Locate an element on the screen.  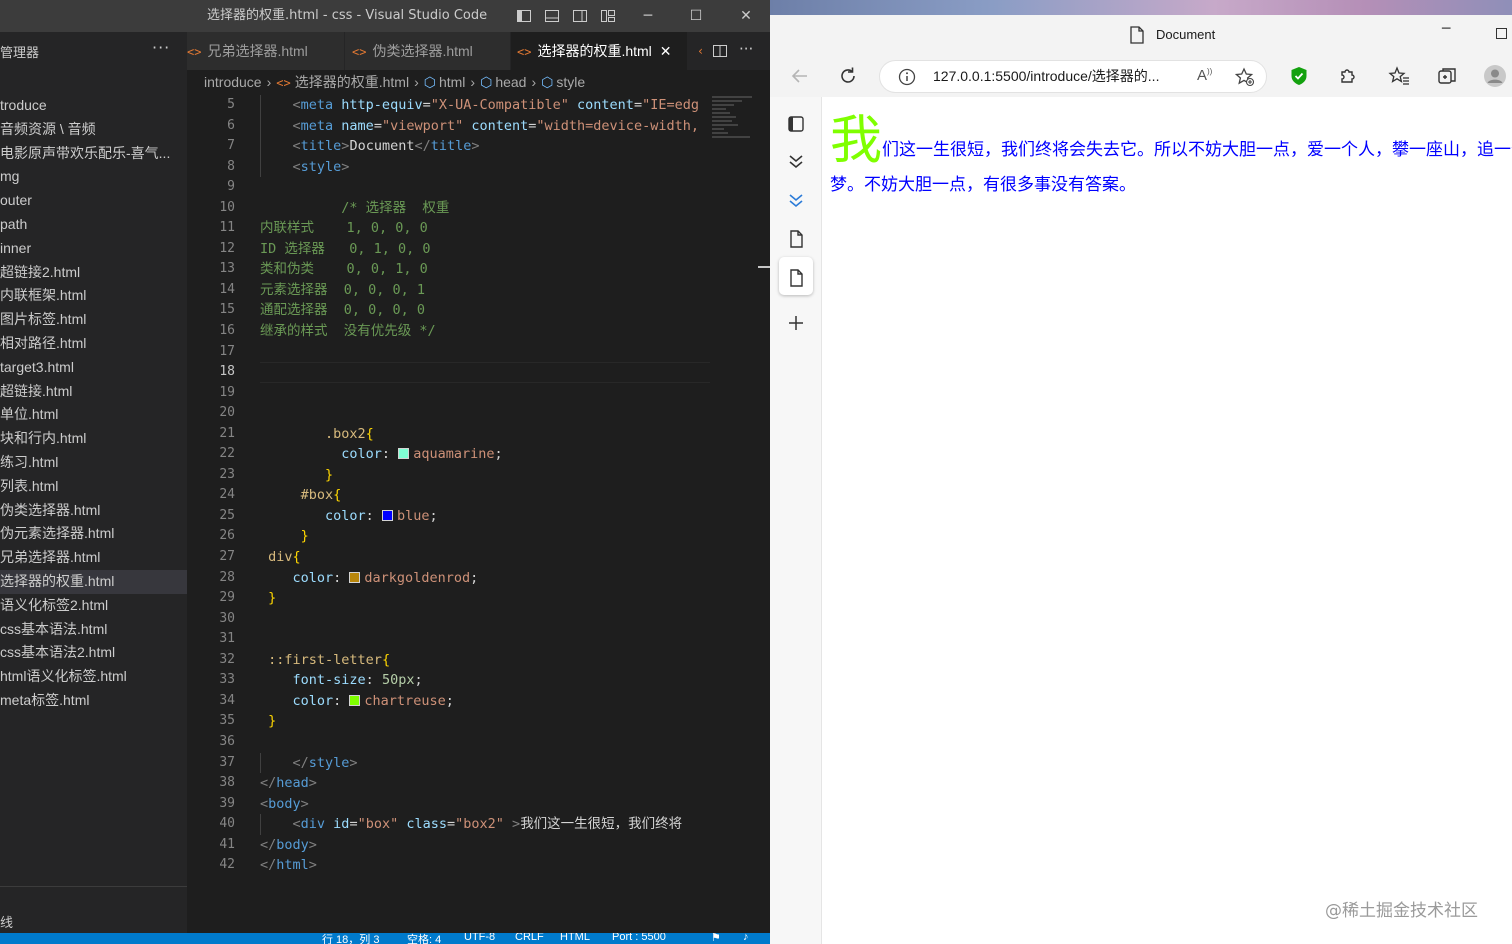
customize-layout-icon is located at coordinates (608, 16).